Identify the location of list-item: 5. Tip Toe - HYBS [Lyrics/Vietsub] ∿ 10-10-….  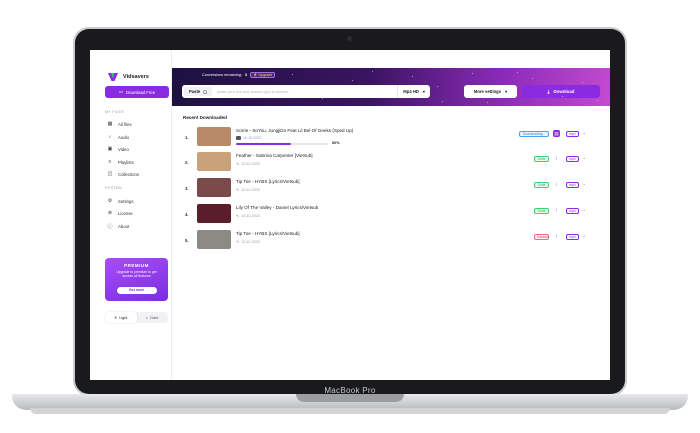
(390, 241).